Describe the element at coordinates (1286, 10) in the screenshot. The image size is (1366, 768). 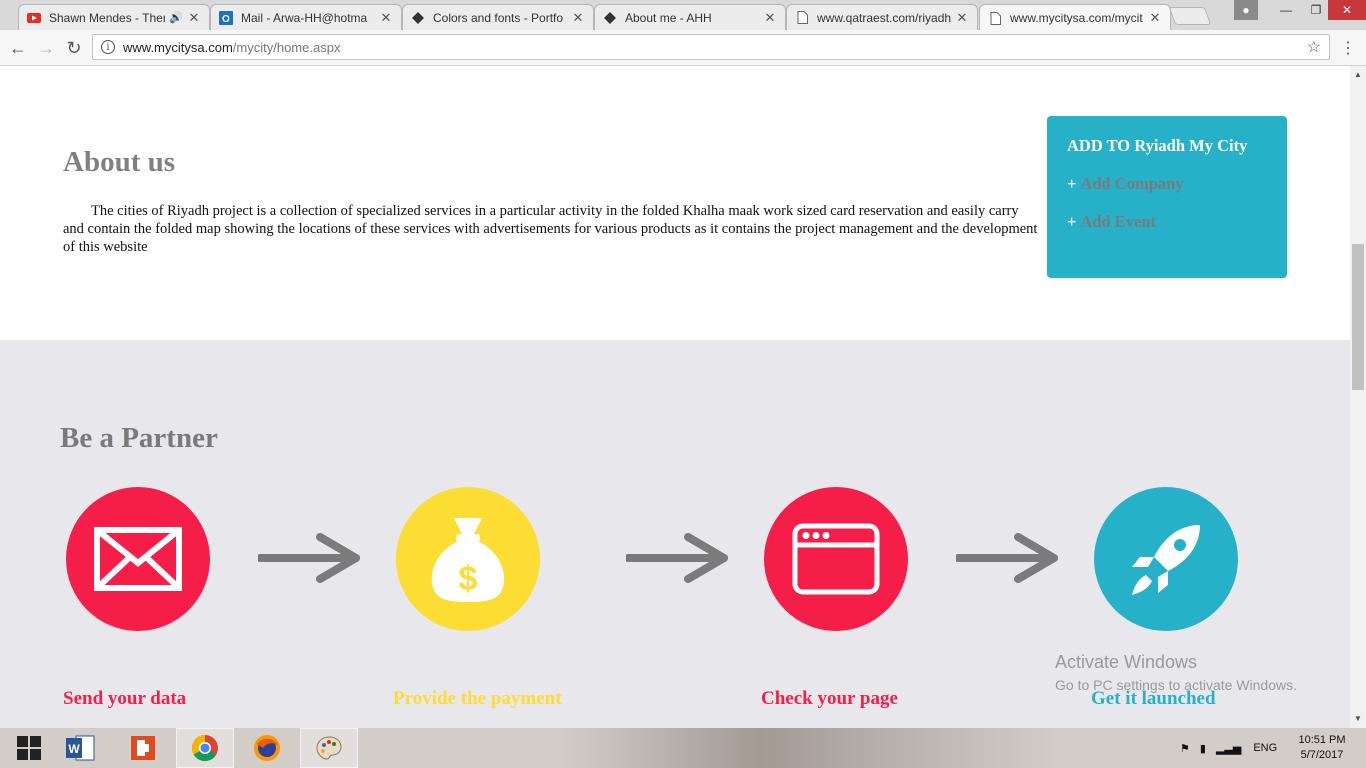
I see `minimize-button: —` at that location.